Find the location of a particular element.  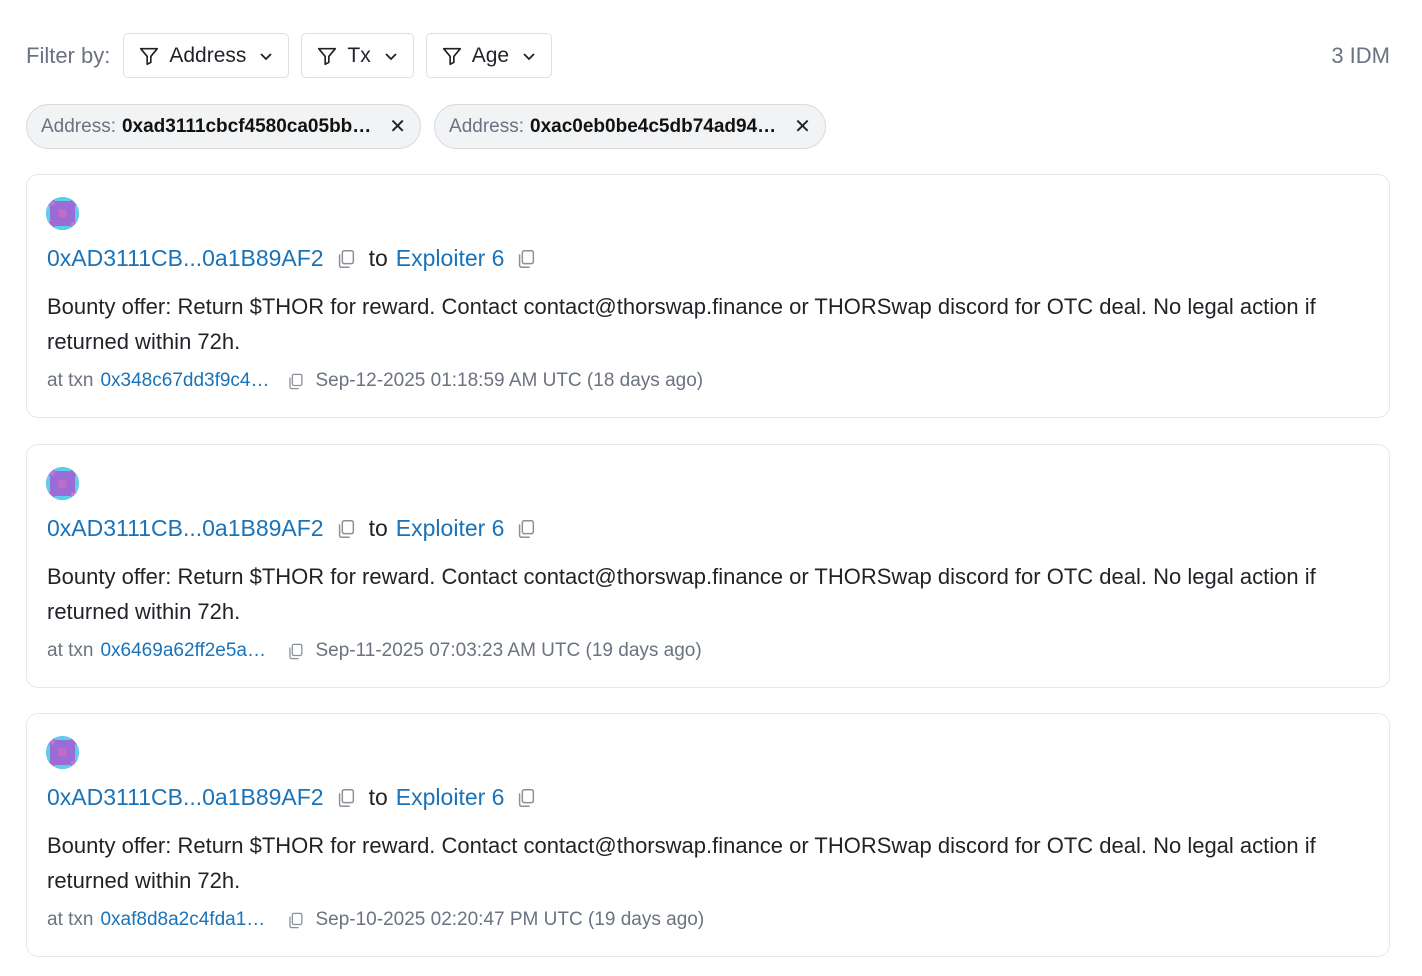

filter-chip: Address: 0xad3111cbcf4580ca05bb… ✕ is located at coordinates (224, 126).